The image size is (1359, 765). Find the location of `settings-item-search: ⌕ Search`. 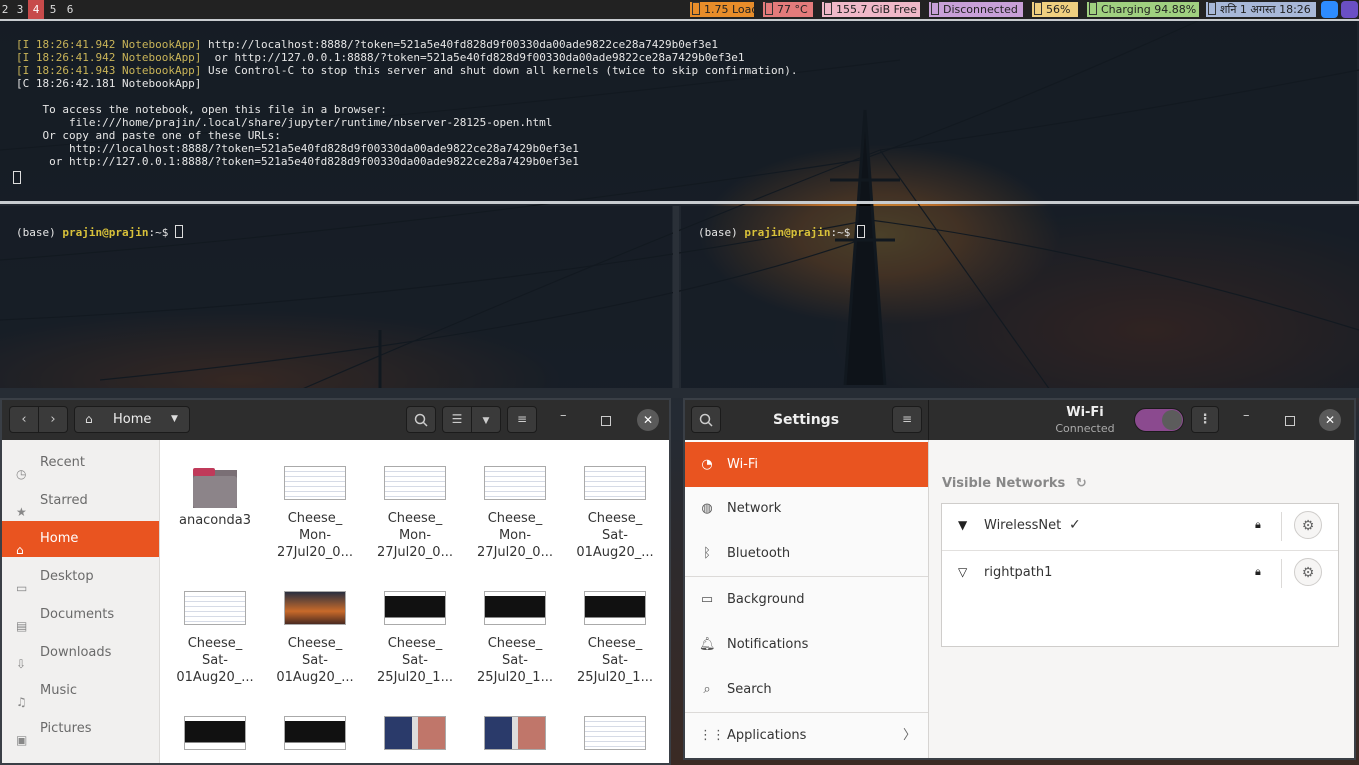

settings-item-search: ⌕ Search is located at coordinates (806, 689).